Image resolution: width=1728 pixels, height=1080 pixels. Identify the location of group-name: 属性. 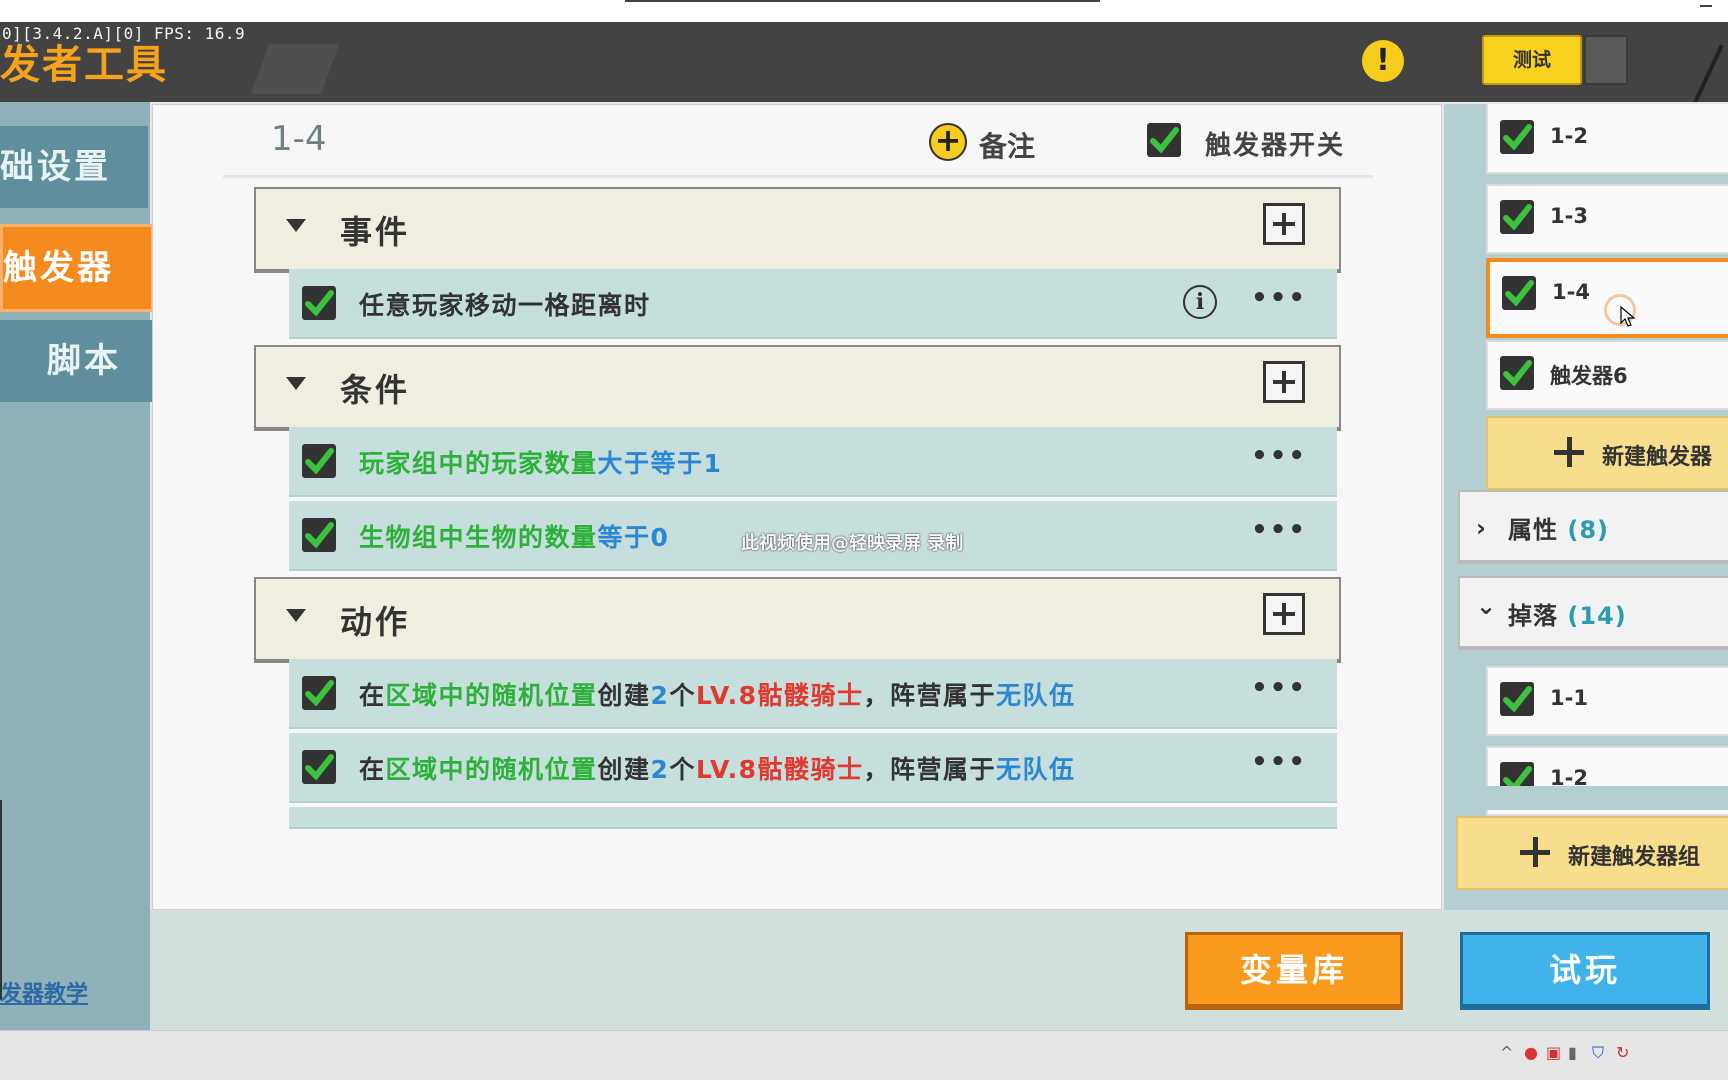
(1533, 530).